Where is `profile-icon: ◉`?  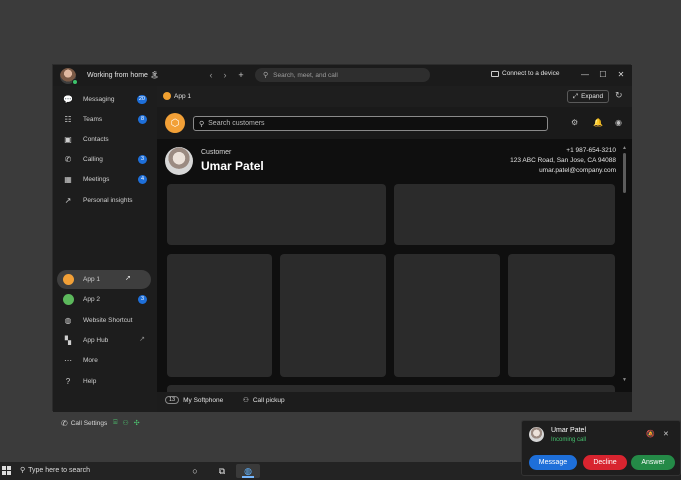 profile-icon: ◉ is located at coordinates (618, 122).